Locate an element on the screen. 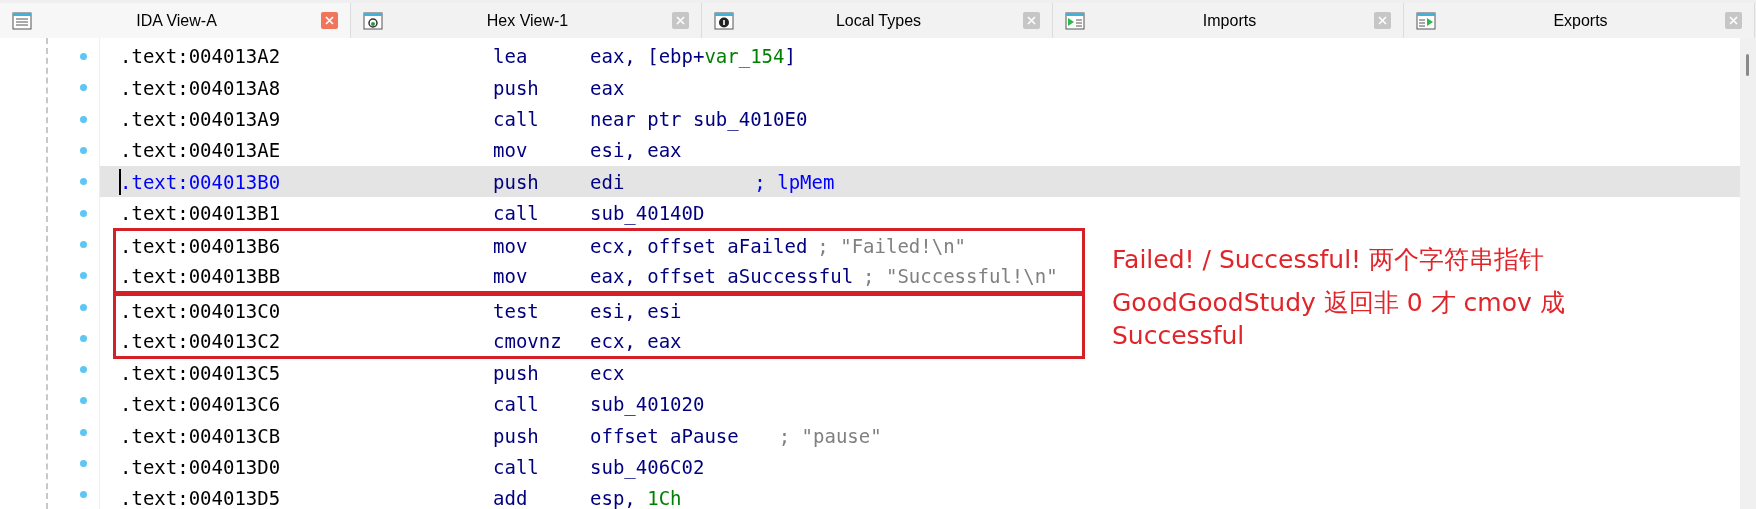  operands: esp, 1Ch is located at coordinates (636, 497).